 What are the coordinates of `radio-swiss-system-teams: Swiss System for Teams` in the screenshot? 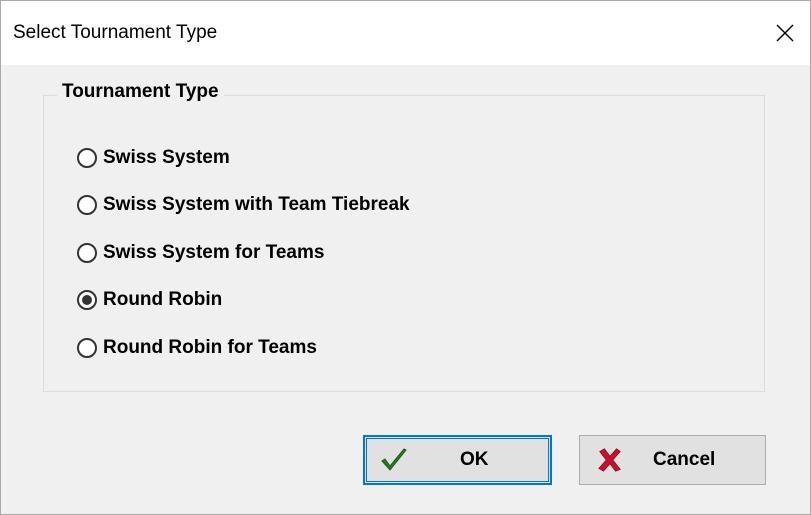 It's located at (200, 253).